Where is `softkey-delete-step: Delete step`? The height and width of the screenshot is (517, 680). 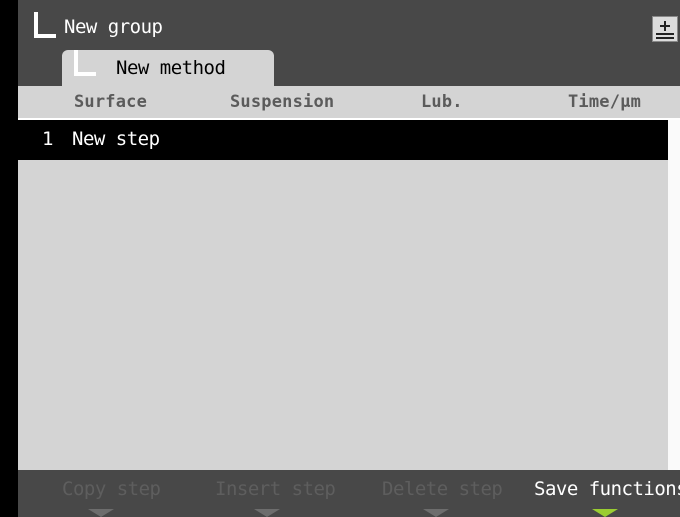 softkey-delete-step: Delete step is located at coordinates (442, 489).